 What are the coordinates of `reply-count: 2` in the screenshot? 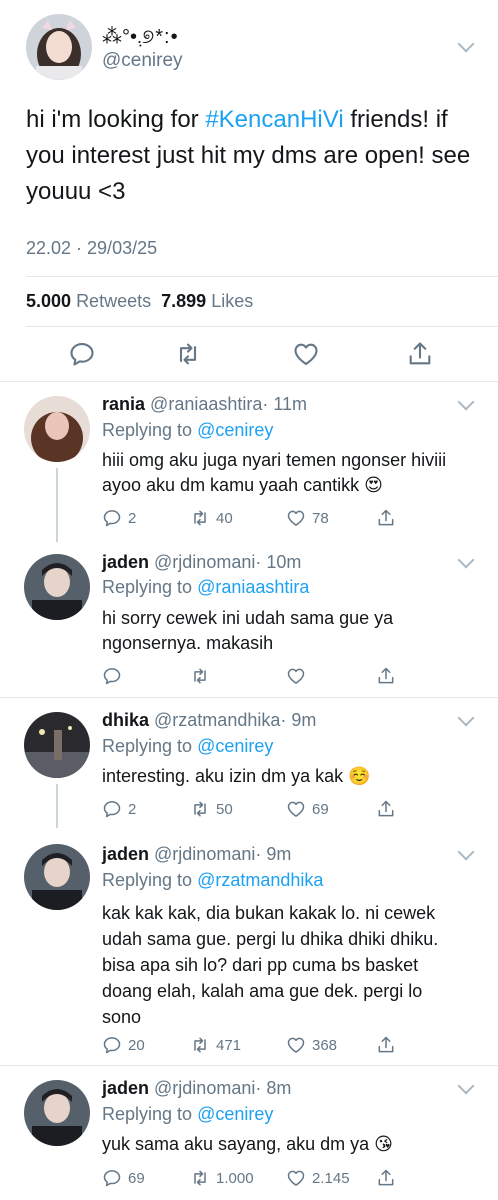 It's located at (132, 518).